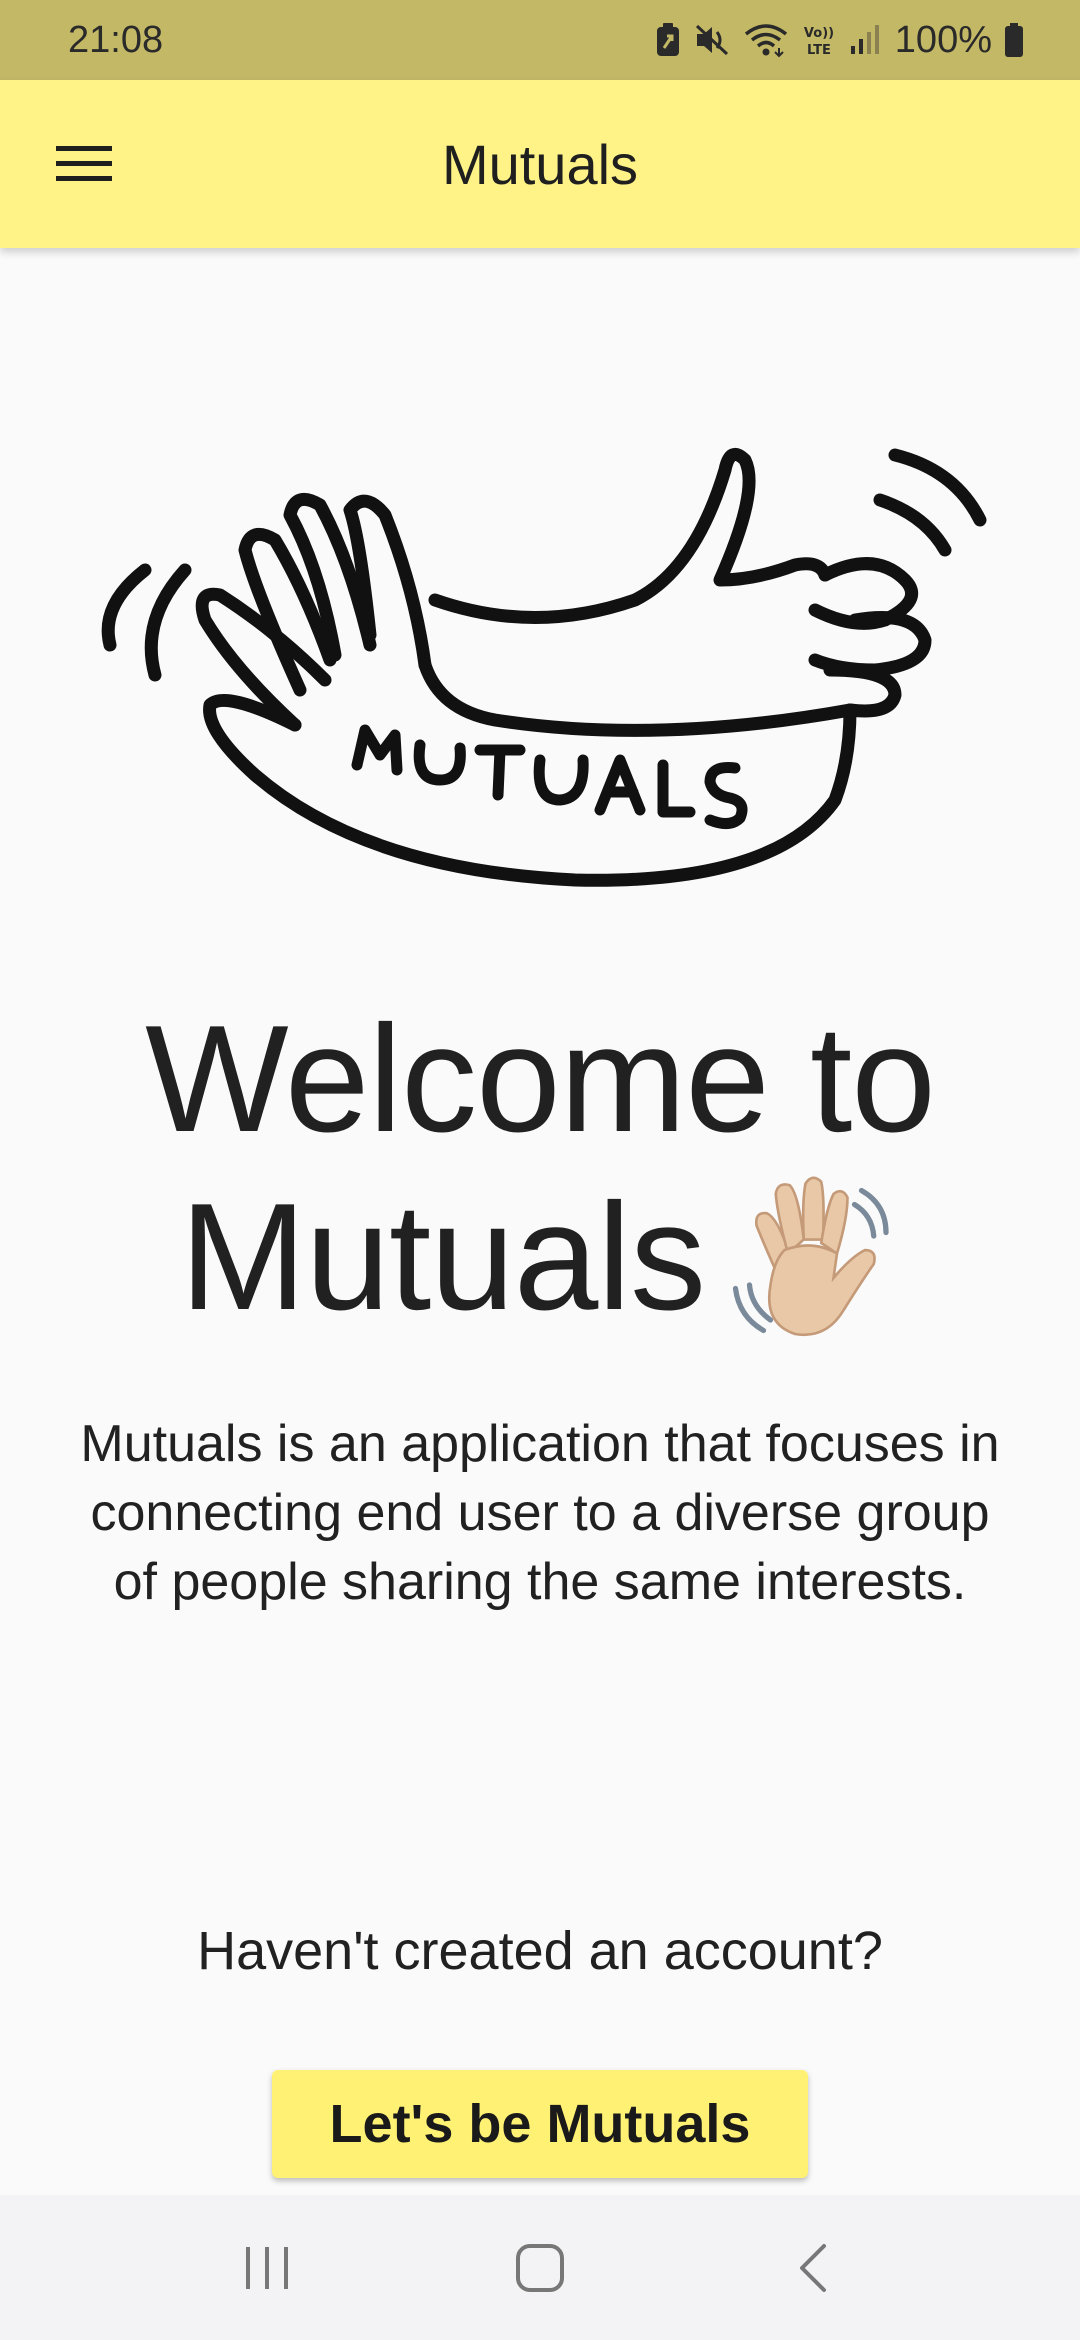 Image resolution: width=1080 pixels, height=2340 pixels. What do you see at coordinates (766, 40) in the screenshot?
I see `wifi-icon` at bounding box center [766, 40].